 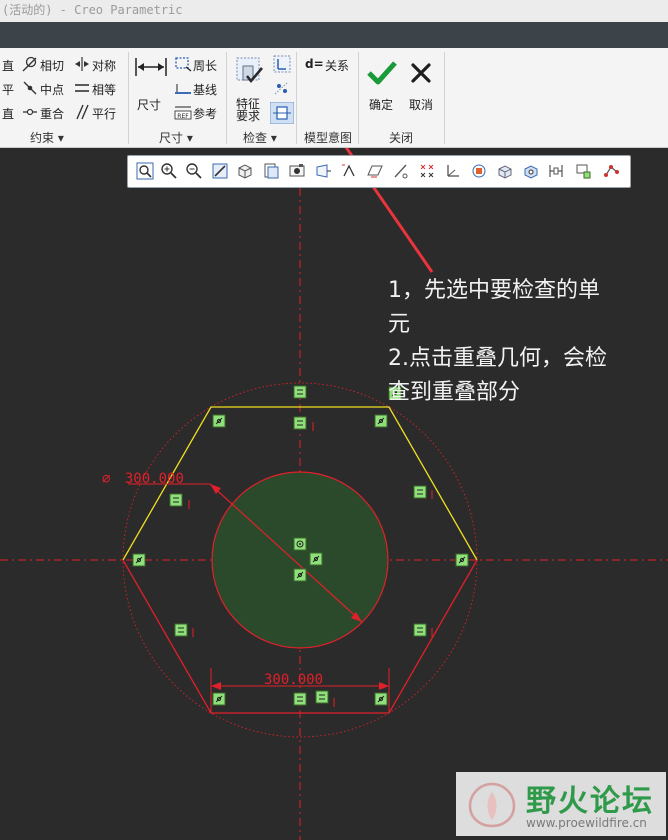 I want to click on dimension-group-label: 尺寸 ▾, so click(x=176, y=137).